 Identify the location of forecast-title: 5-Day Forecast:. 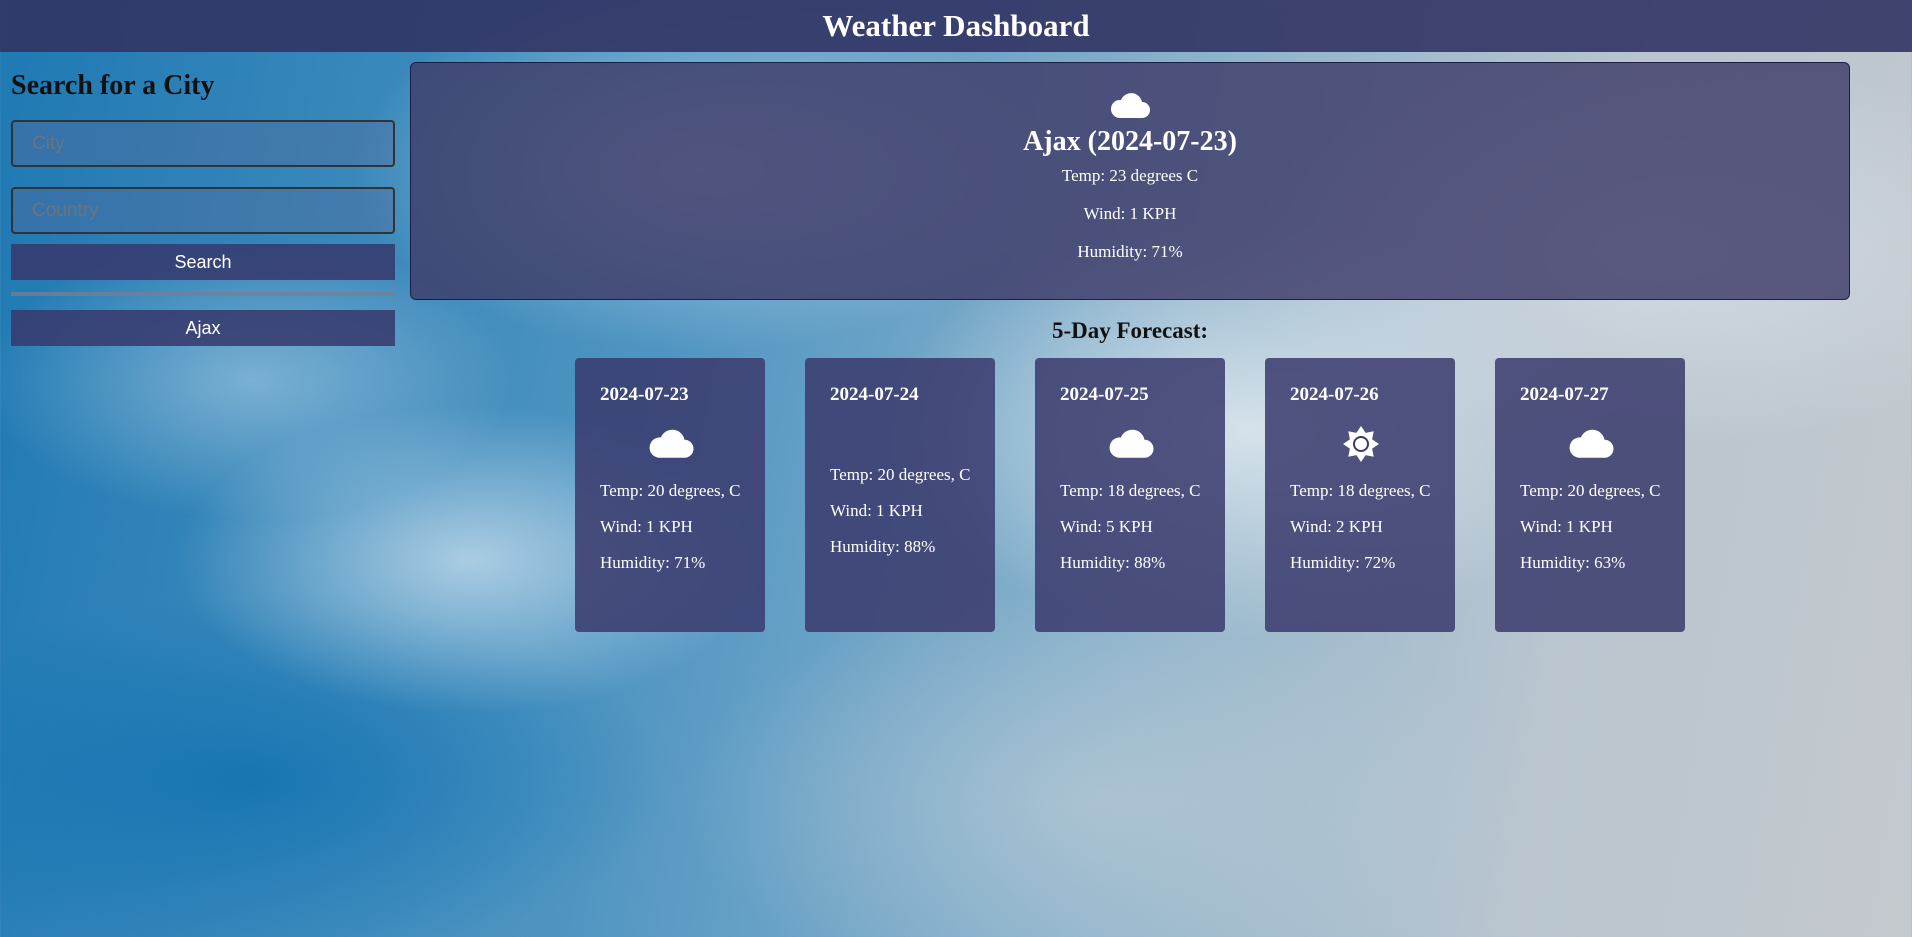
(1130, 330).